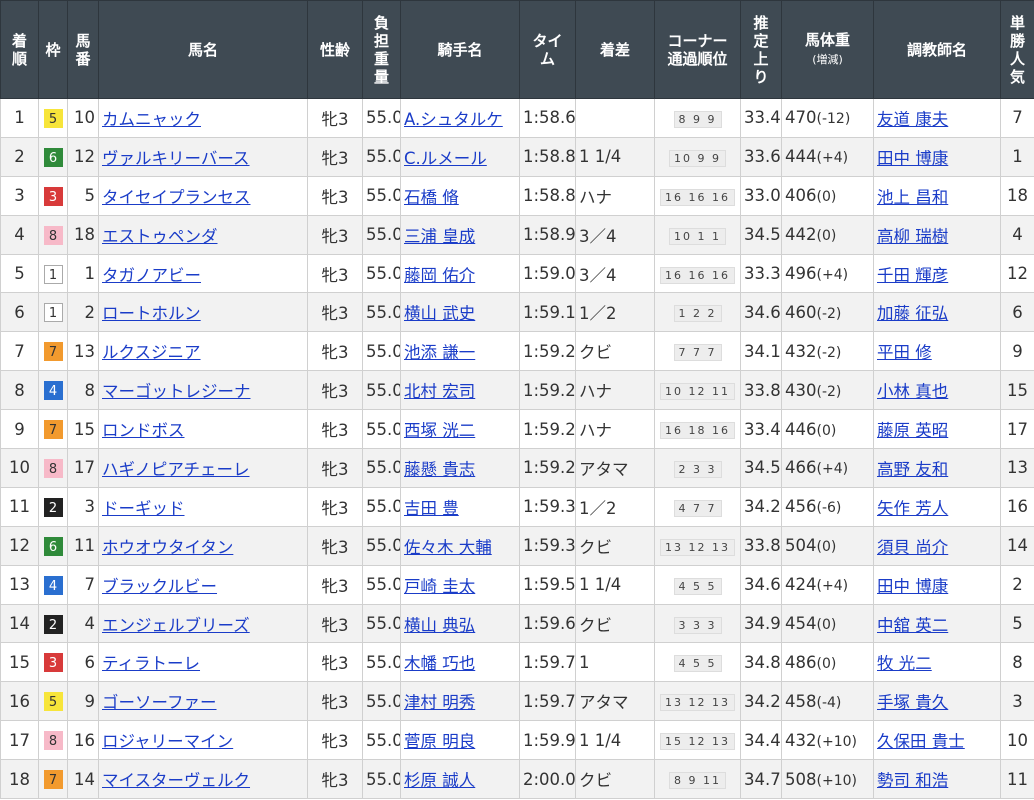  What do you see at coordinates (439, 702) in the screenshot?
I see `jockey-link: 津村 明秀` at bounding box center [439, 702].